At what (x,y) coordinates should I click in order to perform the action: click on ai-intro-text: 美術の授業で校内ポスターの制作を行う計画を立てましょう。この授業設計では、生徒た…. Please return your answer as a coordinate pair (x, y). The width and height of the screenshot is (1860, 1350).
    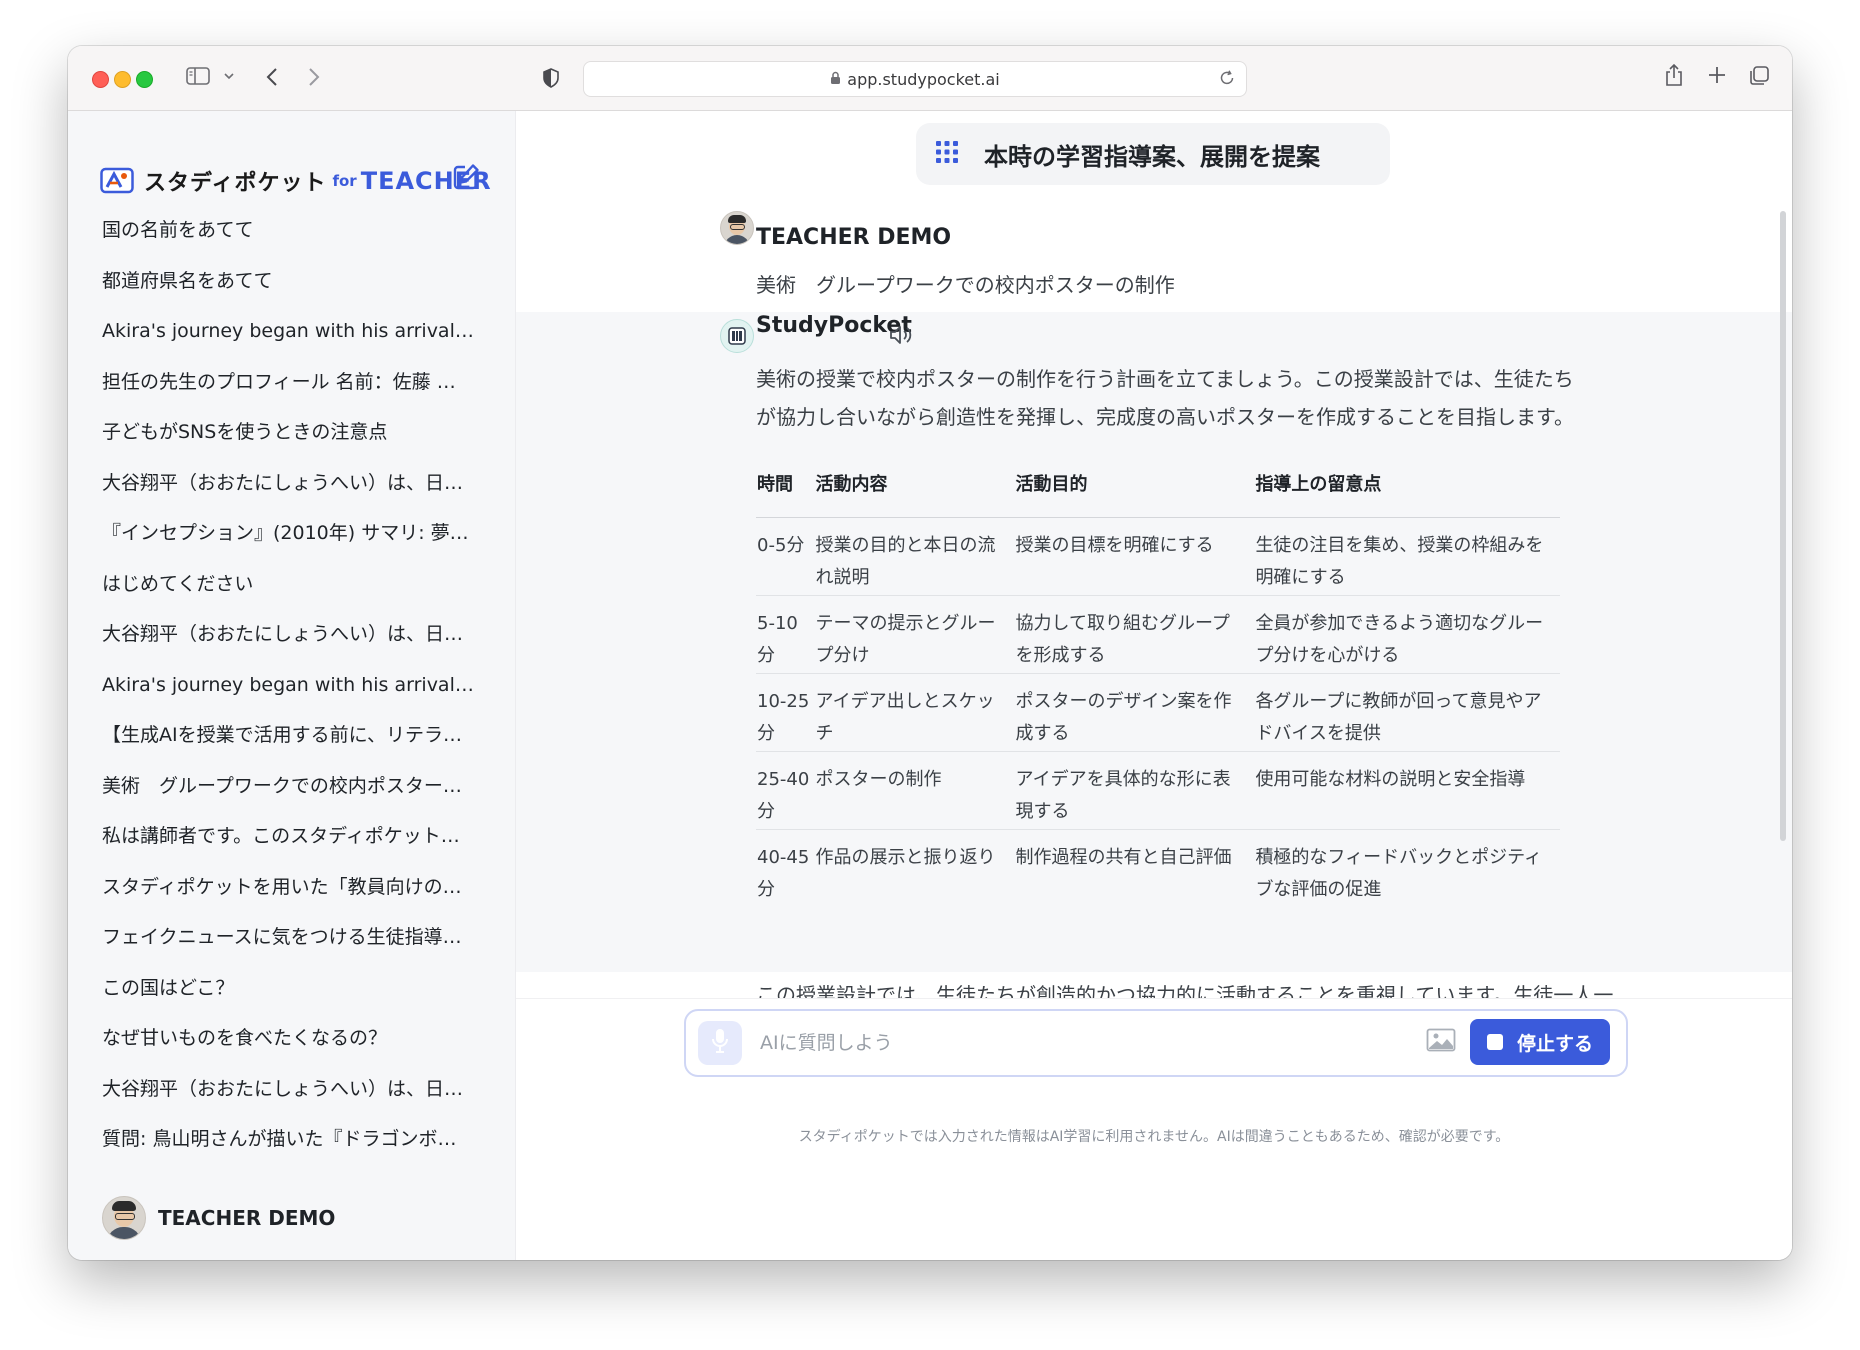
    Looking at the image, I should click on (1165, 398).